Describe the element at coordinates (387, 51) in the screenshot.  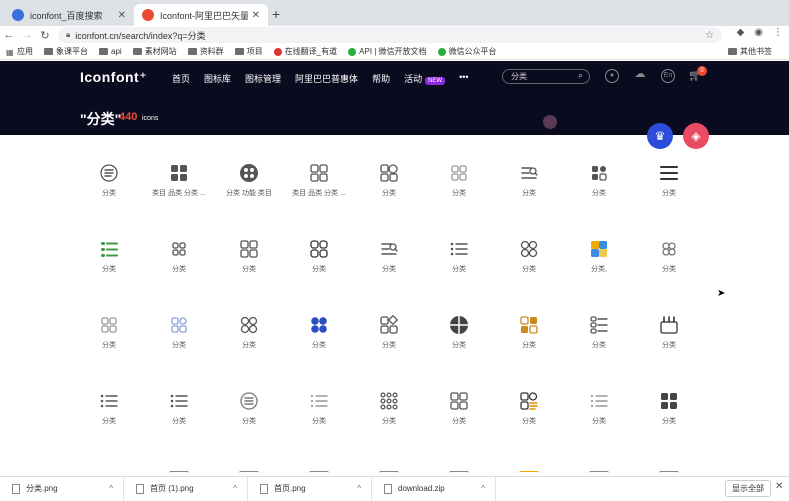
I see `bookmark-wechat-docs: API | 微信开放文档` at that location.